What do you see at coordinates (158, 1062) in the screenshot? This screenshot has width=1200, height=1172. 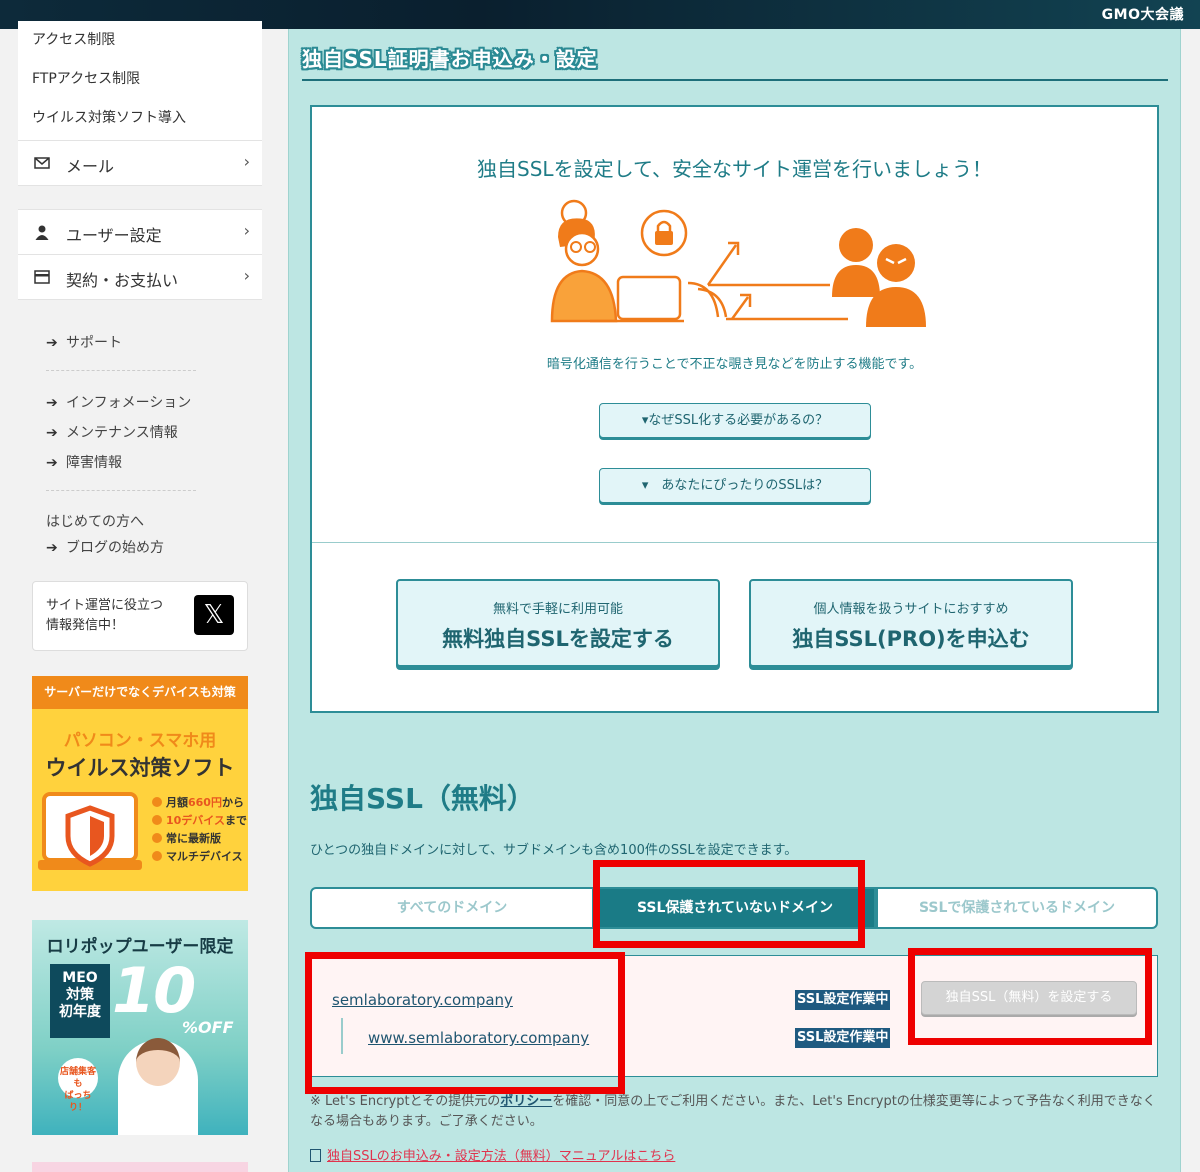 I see `person-head` at bounding box center [158, 1062].